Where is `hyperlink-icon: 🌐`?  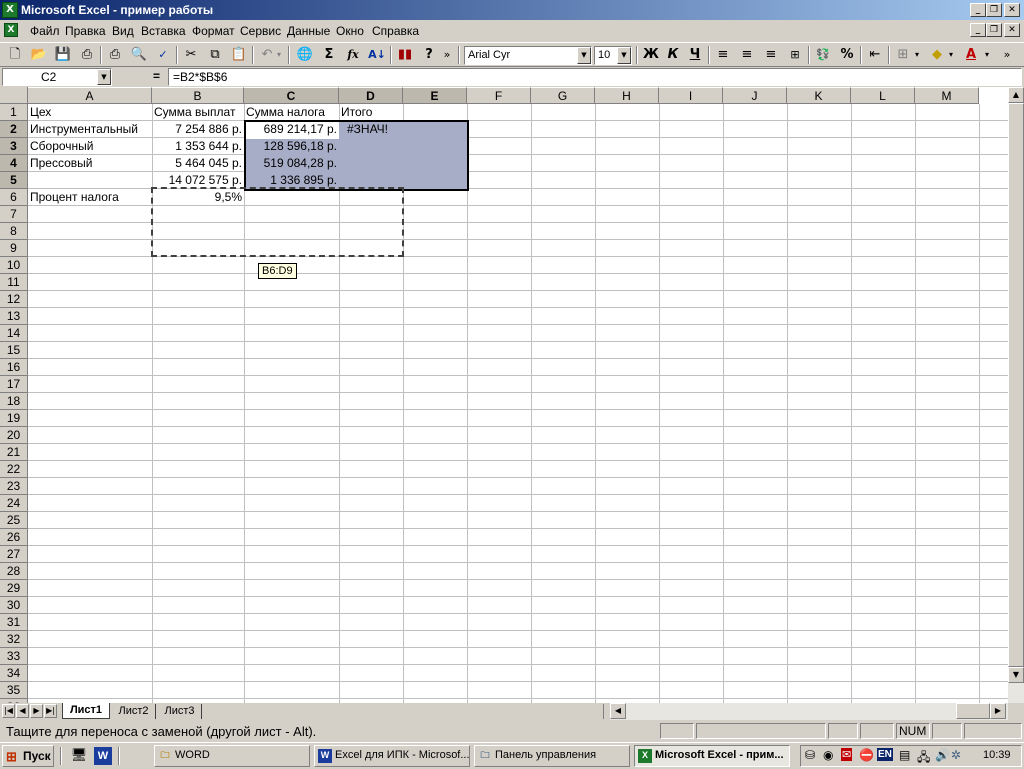 hyperlink-icon: 🌐 is located at coordinates (305, 55).